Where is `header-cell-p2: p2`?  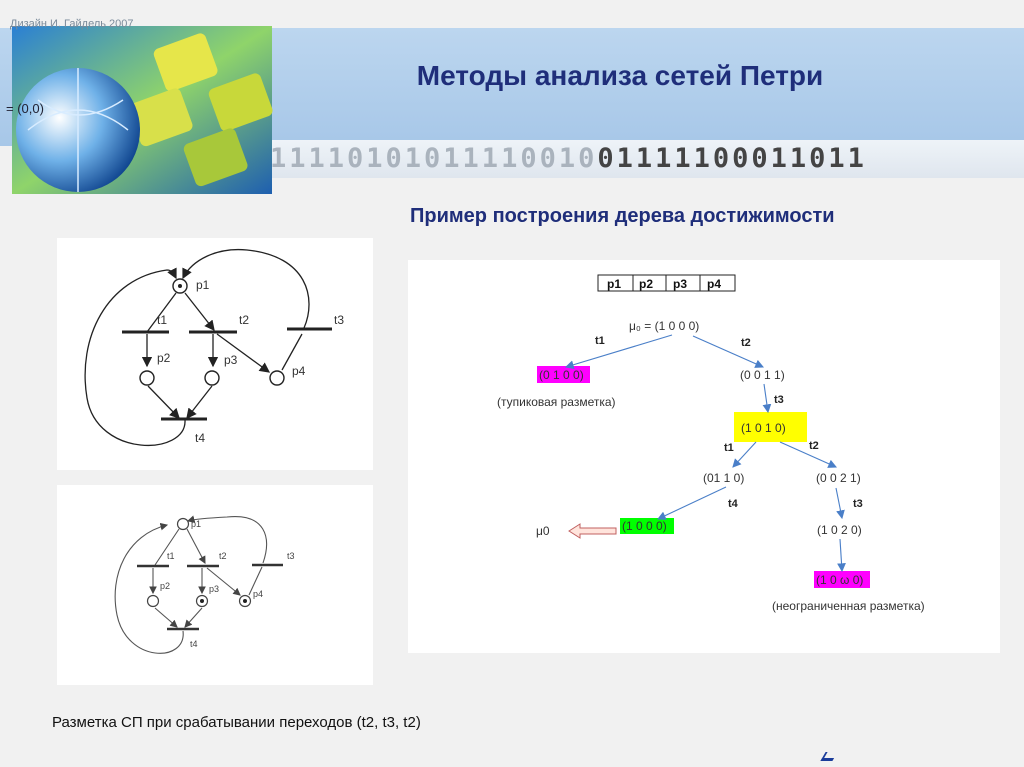 header-cell-p2: p2 is located at coordinates (646, 284).